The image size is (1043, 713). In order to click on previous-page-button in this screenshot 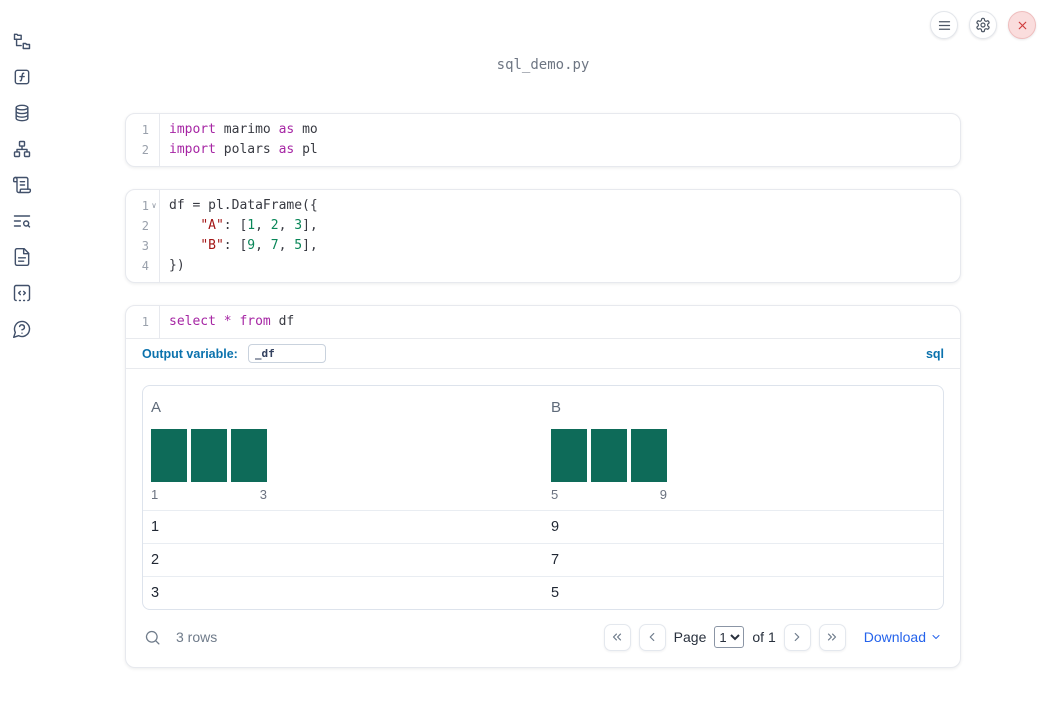, I will do `click(652, 637)`.